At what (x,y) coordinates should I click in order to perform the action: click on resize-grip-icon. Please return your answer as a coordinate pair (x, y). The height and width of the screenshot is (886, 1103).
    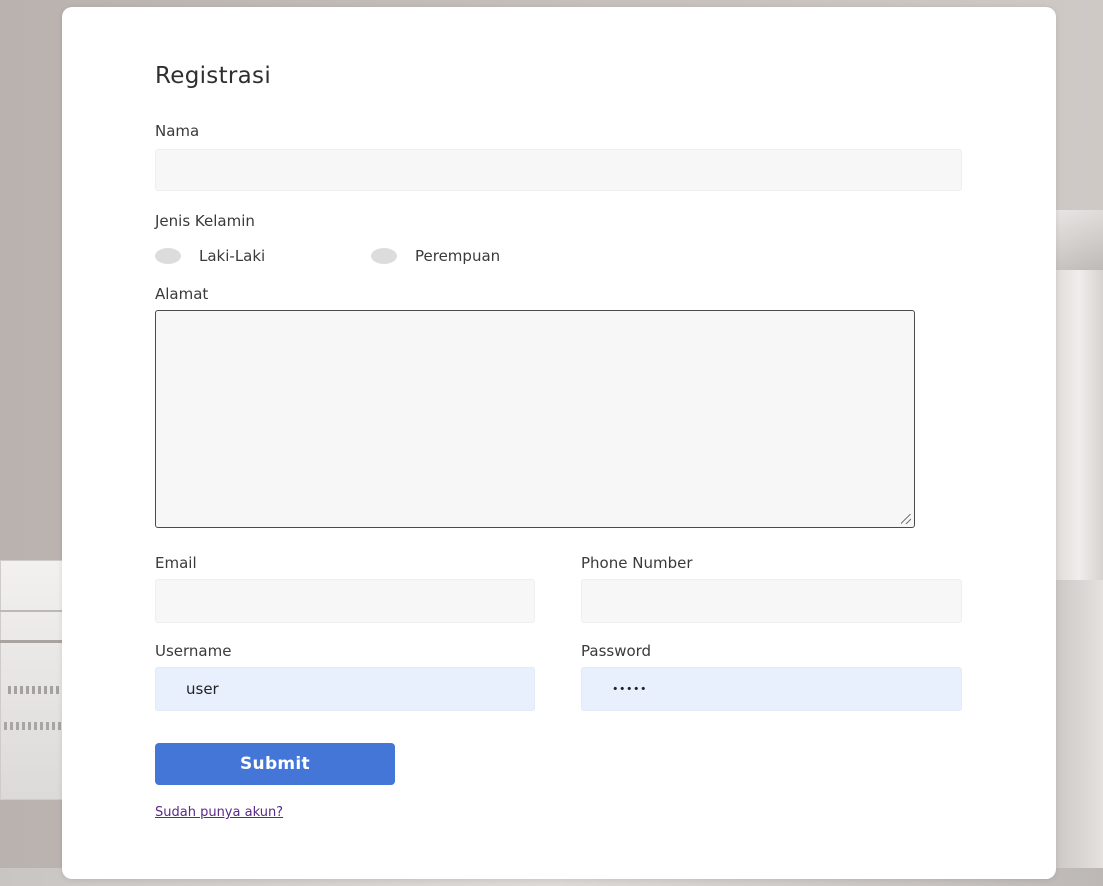
    Looking at the image, I should click on (906, 519).